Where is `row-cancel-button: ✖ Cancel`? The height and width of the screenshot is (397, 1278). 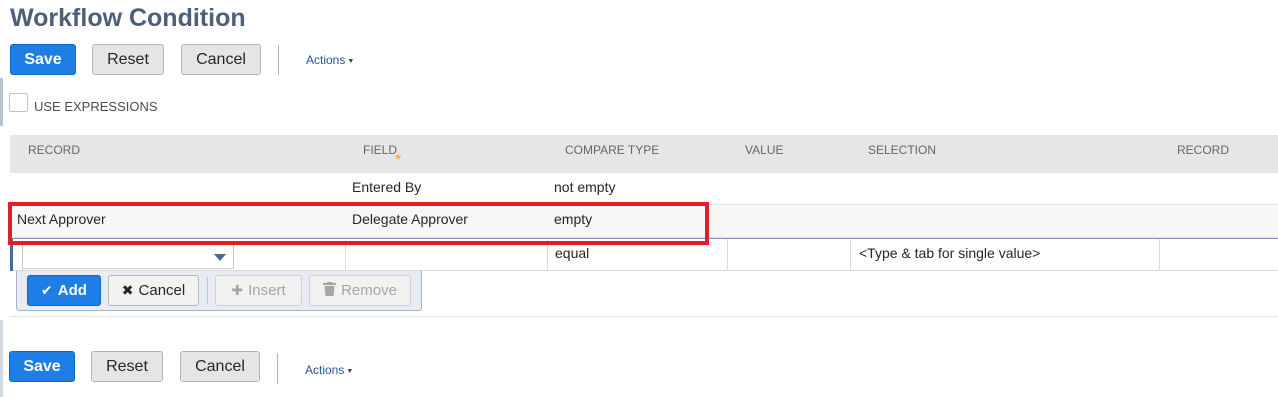 row-cancel-button: ✖ Cancel is located at coordinates (153, 290).